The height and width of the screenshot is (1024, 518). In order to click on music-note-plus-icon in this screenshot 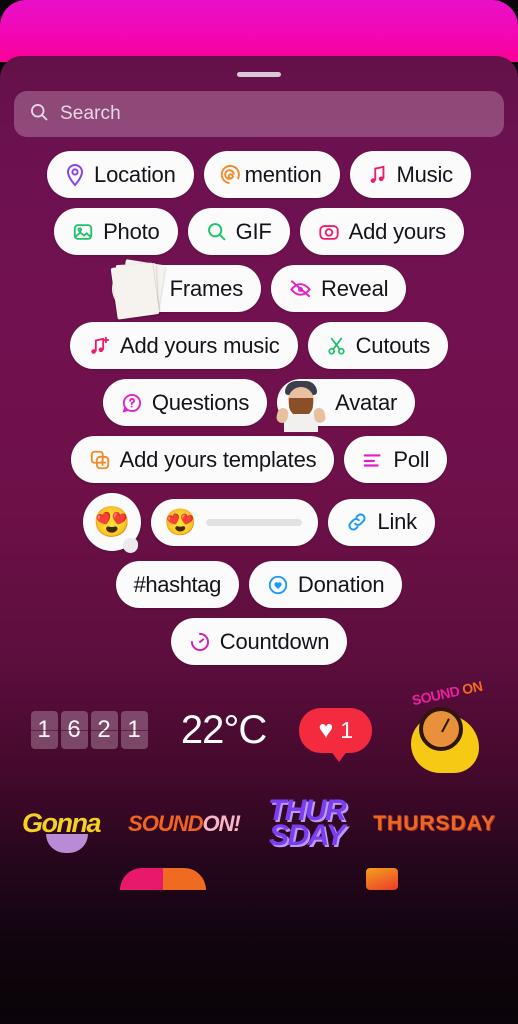, I will do `click(99, 346)`.